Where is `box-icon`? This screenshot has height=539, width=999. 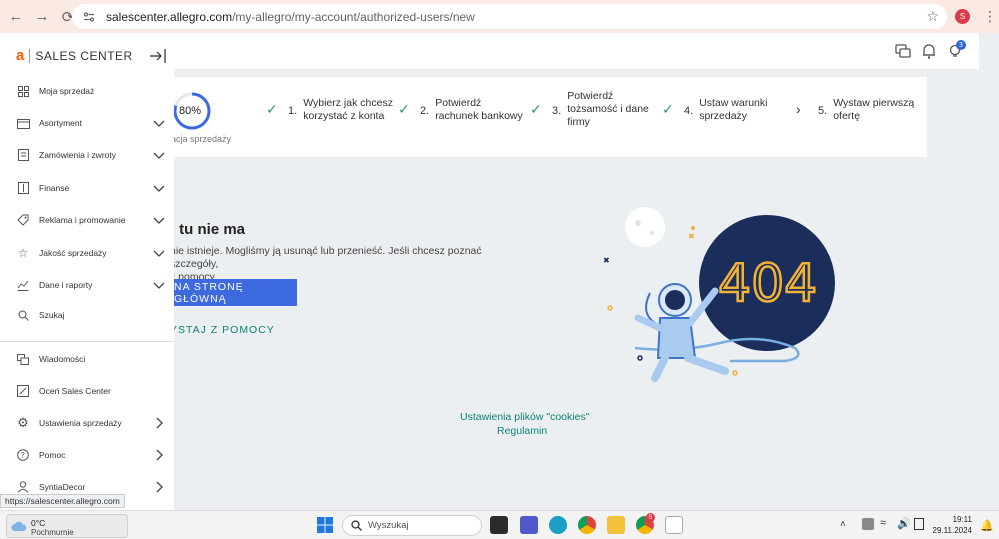 box-icon is located at coordinates (23, 123).